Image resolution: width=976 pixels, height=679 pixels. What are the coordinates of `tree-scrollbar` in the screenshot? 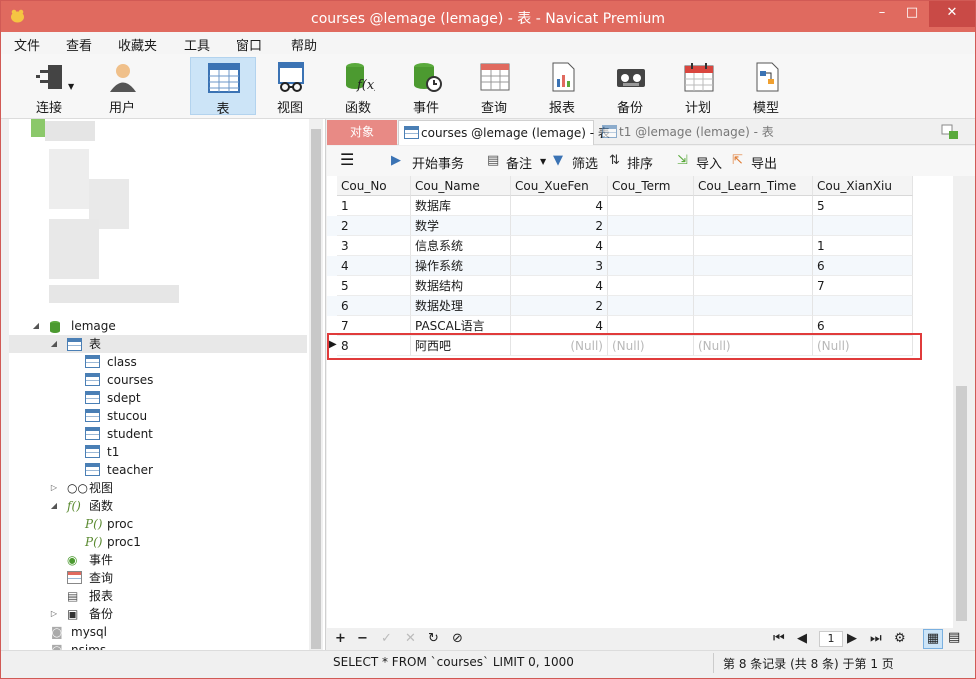 It's located at (316, 384).